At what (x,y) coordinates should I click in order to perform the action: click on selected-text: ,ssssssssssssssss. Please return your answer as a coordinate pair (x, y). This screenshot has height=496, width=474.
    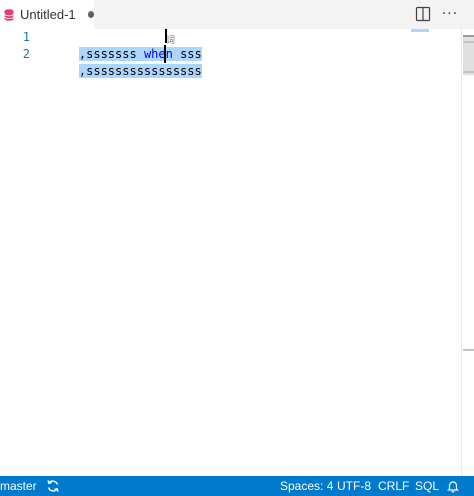
    Looking at the image, I should click on (140, 71).